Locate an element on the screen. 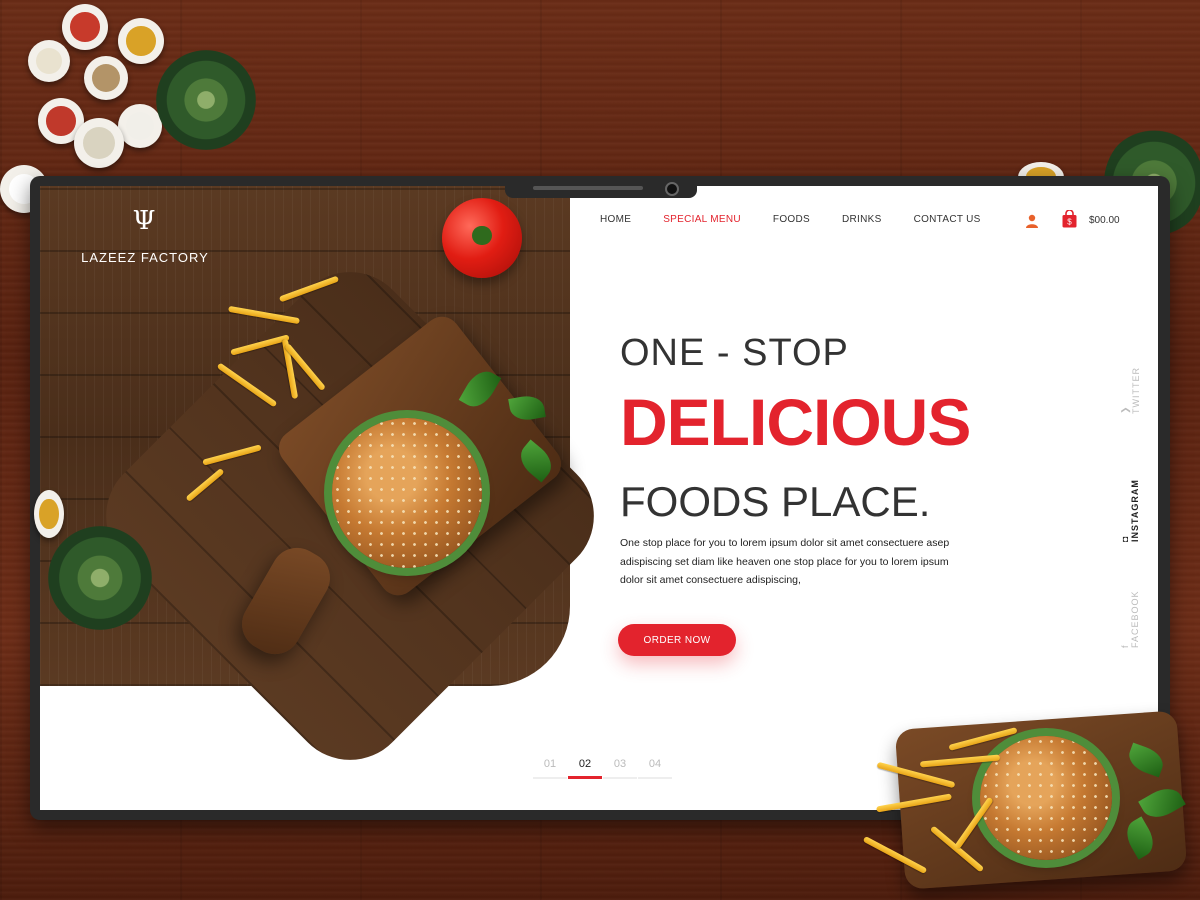 The width and height of the screenshot is (1200, 900). twitter-icon: ❯ is located at coordinates (1125, 409).